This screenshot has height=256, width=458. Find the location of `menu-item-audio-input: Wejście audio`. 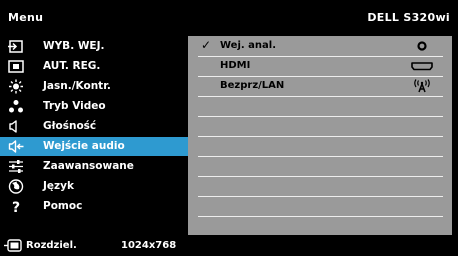

menu-item-audio-input: Wejście audio is located at coordinates (94, 146).